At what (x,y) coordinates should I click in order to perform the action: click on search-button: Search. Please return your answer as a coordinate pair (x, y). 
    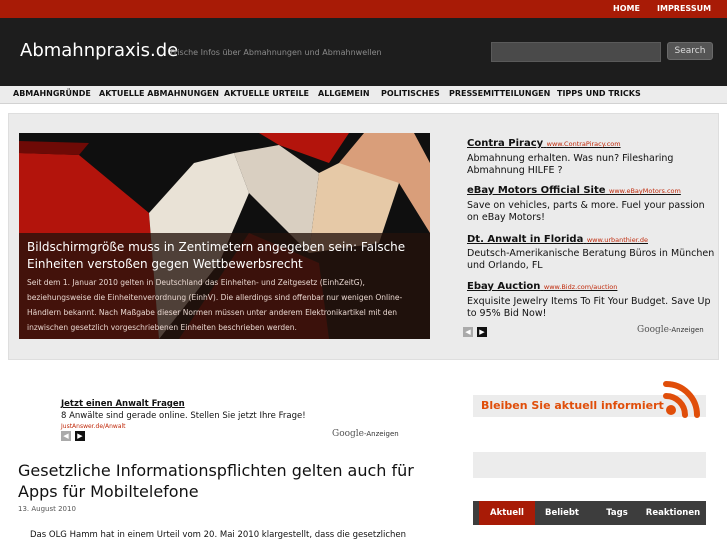
    Looking at the image, I should click on (690, 51).